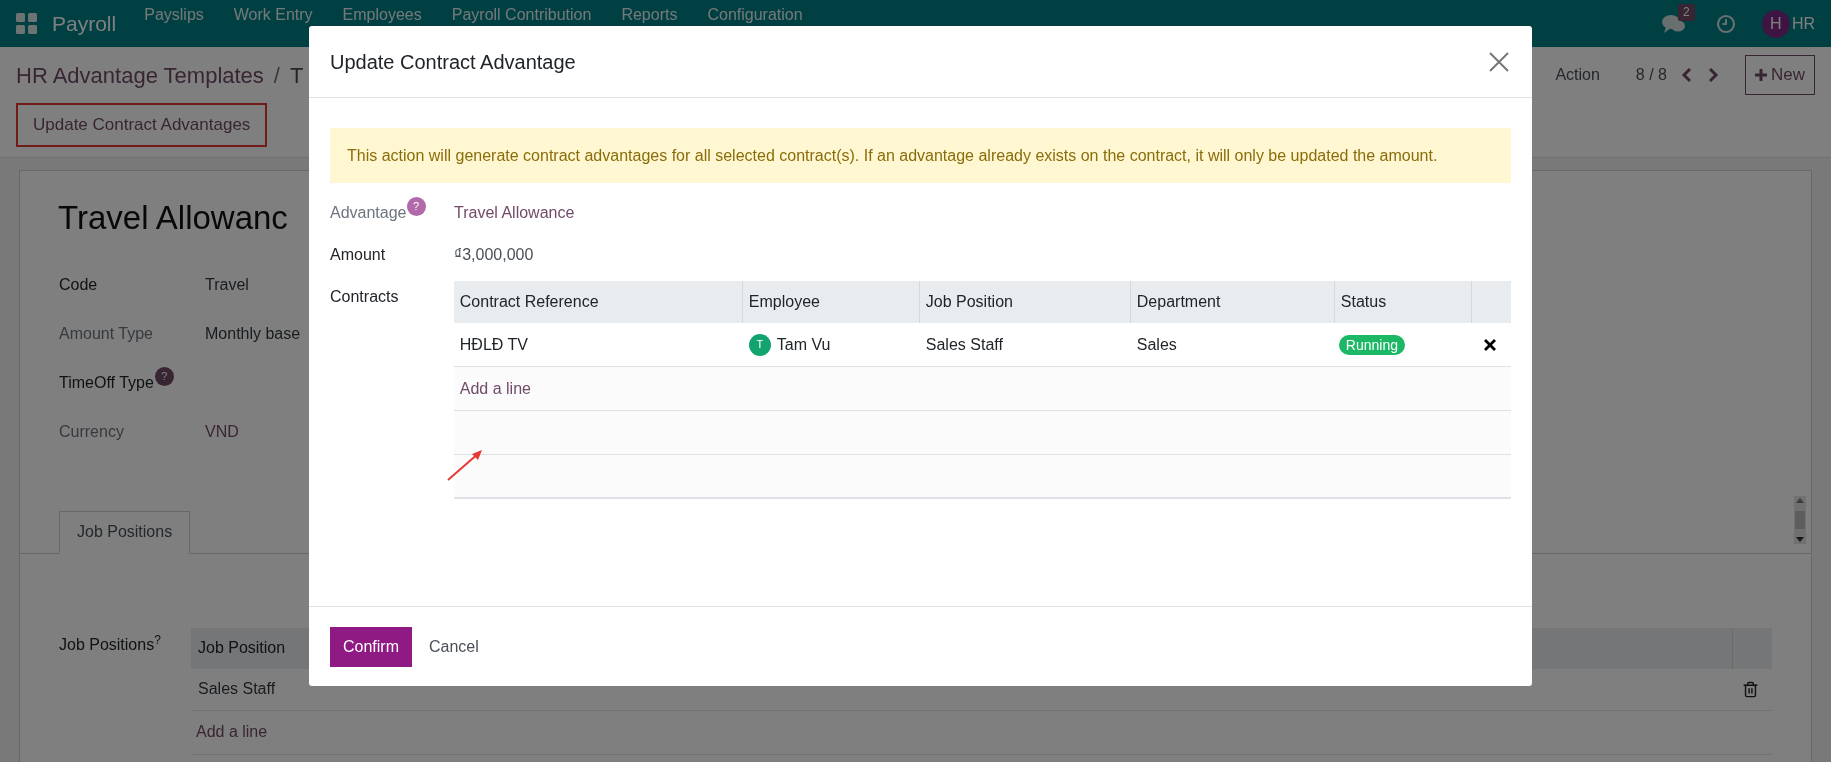 This screenshot has height=762, width=1831. Describe the element at coordinates (1490, 344) in the screenshot. I see `remove-icon` at that location.